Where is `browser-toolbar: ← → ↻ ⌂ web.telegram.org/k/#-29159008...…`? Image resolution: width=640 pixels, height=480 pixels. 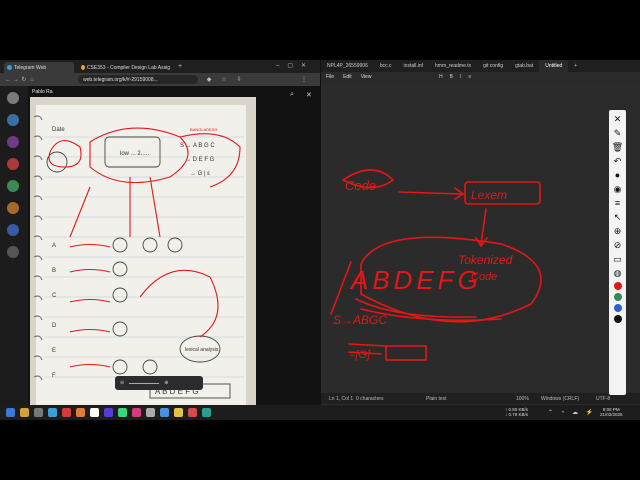 browser-toolbar: ← → ↻ ⌂ web.telegram.org/k/#-29159008...… is located at coordinates (160, 79).